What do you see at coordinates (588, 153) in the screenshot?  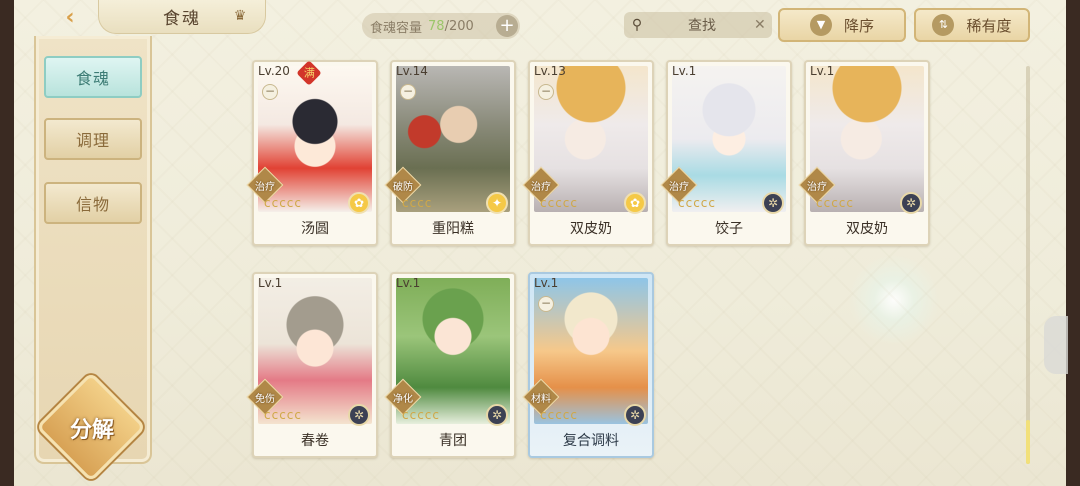 I see `soul-card: Lv.13 − 治疗 ccccc ✿ 双皮奶` at bounding box center [588, 153].